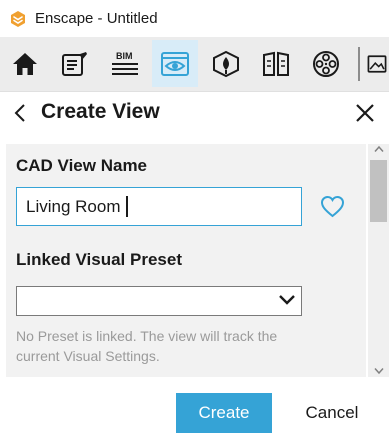  What do you see at coordinates (224, 413) in the screenshot?
I see `create-button: Create` at bounding box center [224, 413].